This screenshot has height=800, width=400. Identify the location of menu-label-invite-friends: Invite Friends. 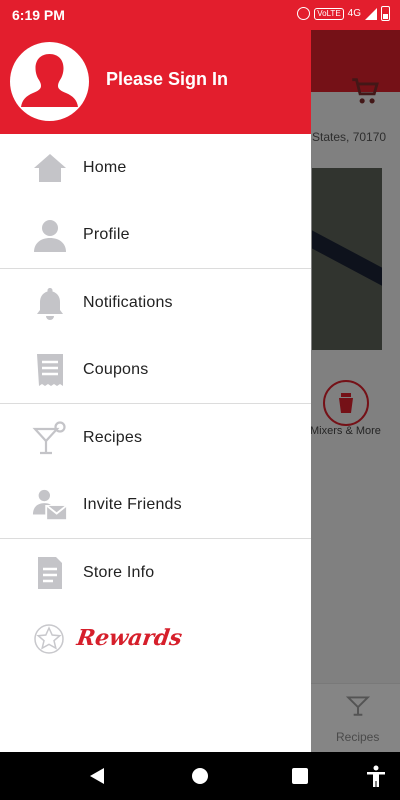
(132, 504).